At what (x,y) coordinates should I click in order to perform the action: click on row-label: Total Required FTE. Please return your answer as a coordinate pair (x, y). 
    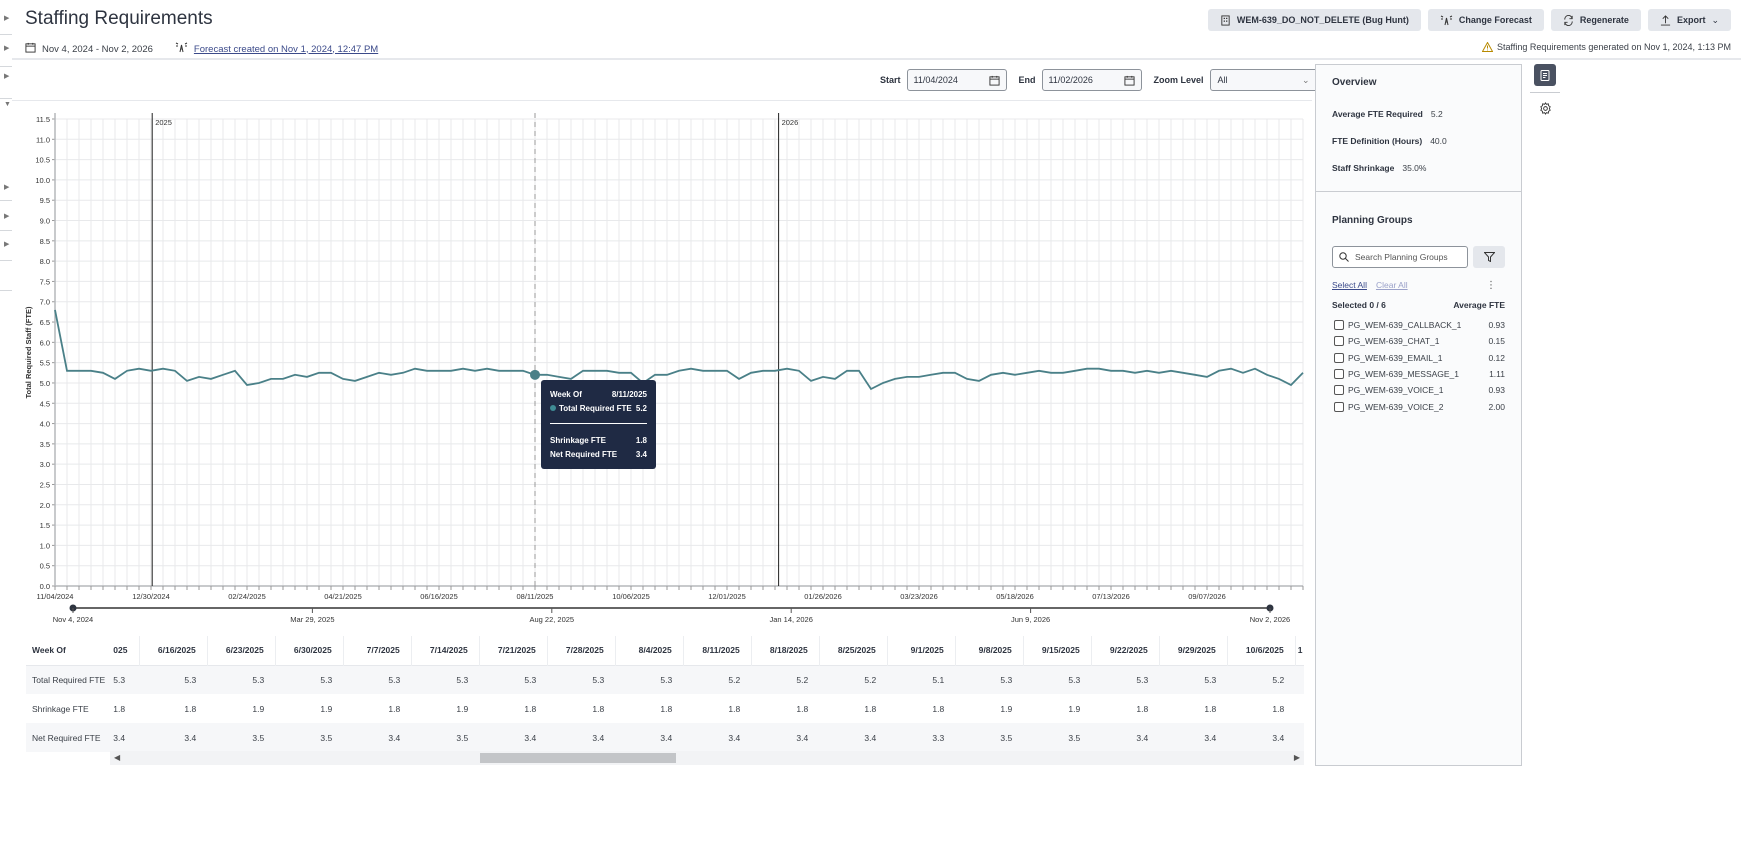
    Looking at the image, I should click on (69, 679).